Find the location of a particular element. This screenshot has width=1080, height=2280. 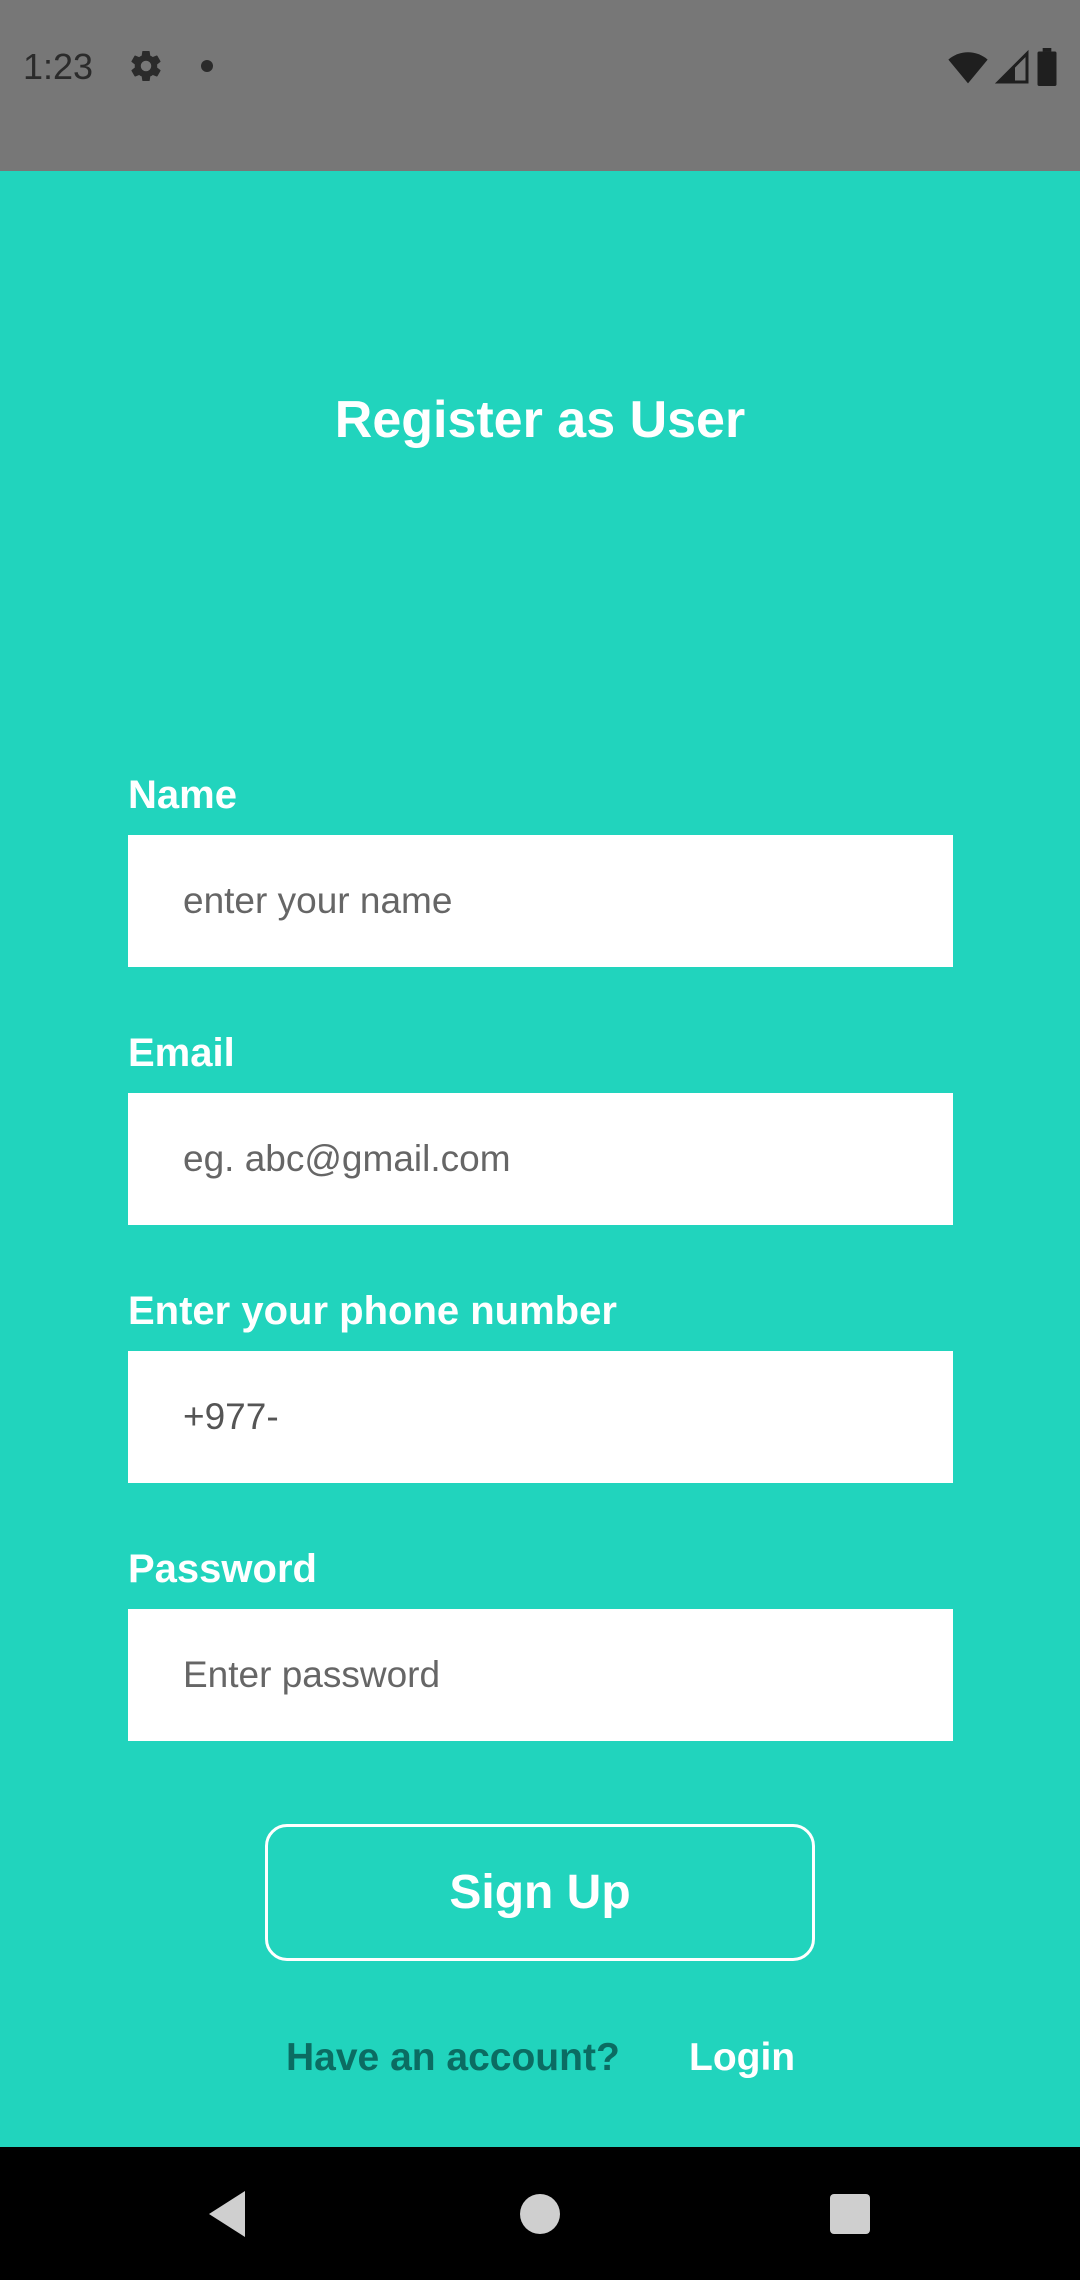

phone-label: Enter your phone number is located at coordinates (372, 1311).